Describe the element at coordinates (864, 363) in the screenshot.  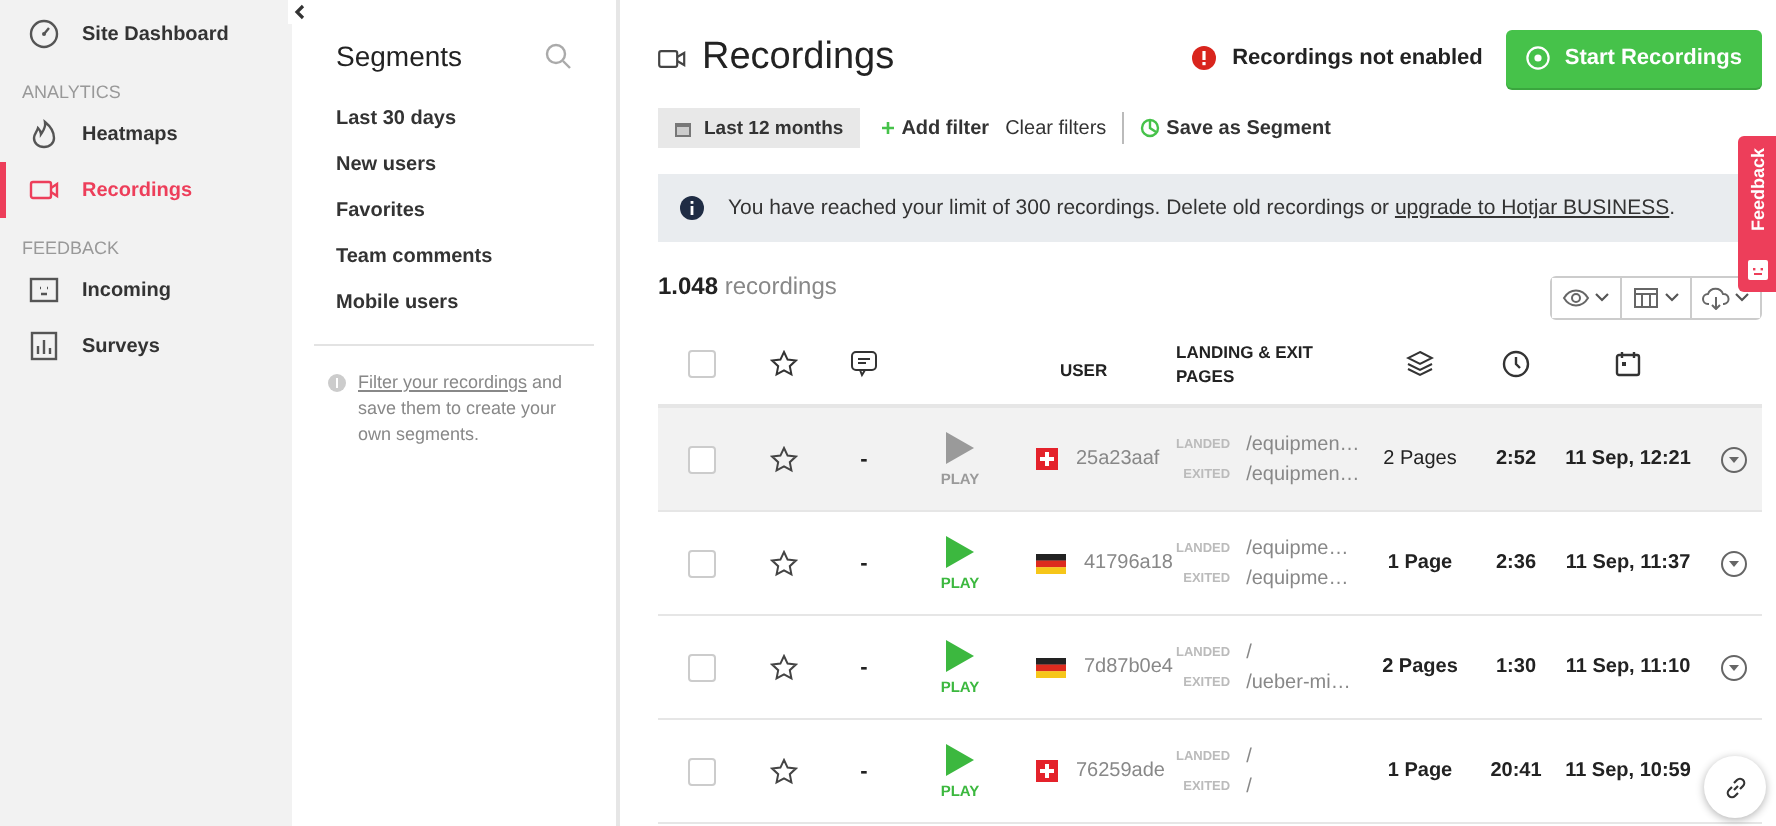
I see `comment-icon` at that location.